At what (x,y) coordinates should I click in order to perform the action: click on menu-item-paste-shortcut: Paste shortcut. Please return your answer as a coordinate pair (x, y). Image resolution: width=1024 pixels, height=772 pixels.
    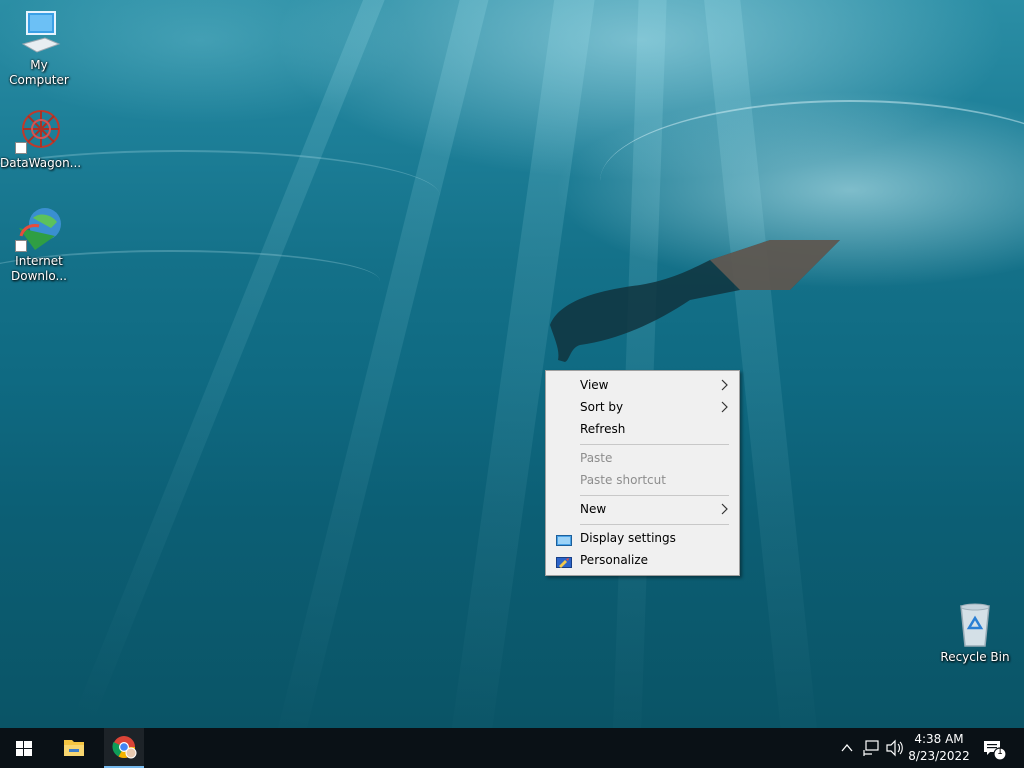
    Looking at the image, I should click on (642, 480).